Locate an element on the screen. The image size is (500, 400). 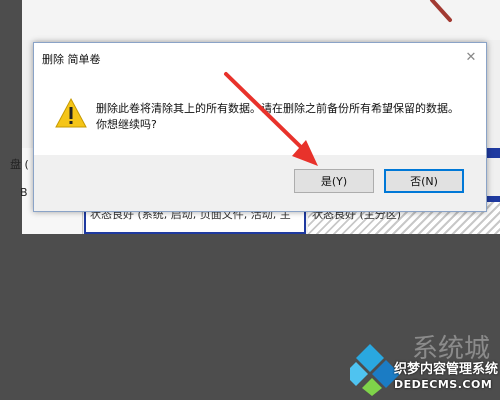
watermark-line2: DEDECMS.COM is located at coordinates (443, 384).